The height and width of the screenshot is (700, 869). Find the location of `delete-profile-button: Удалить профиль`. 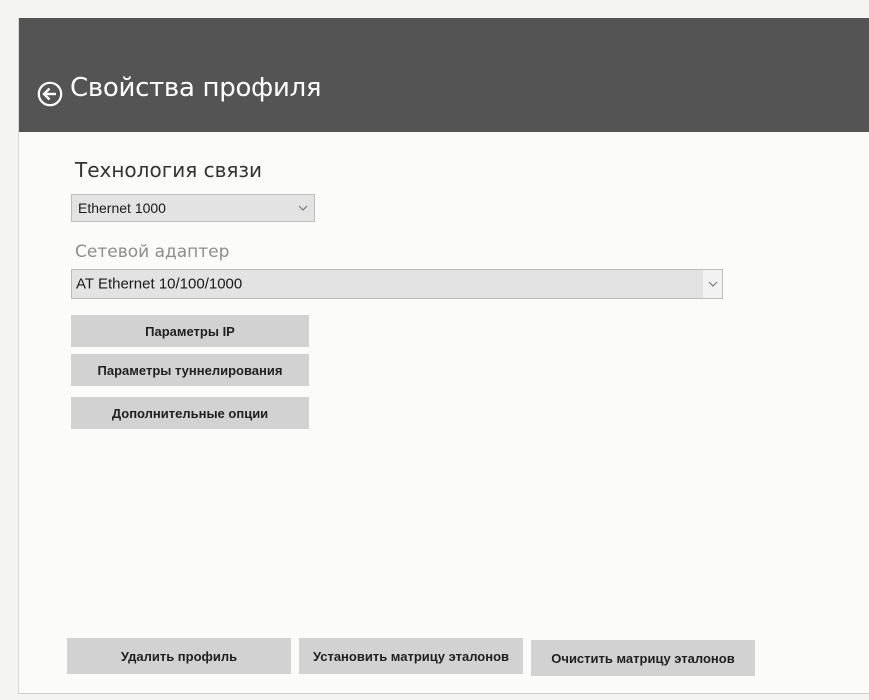

delete-profile-button: Удалить профиль is located at coordinates (179, 656).